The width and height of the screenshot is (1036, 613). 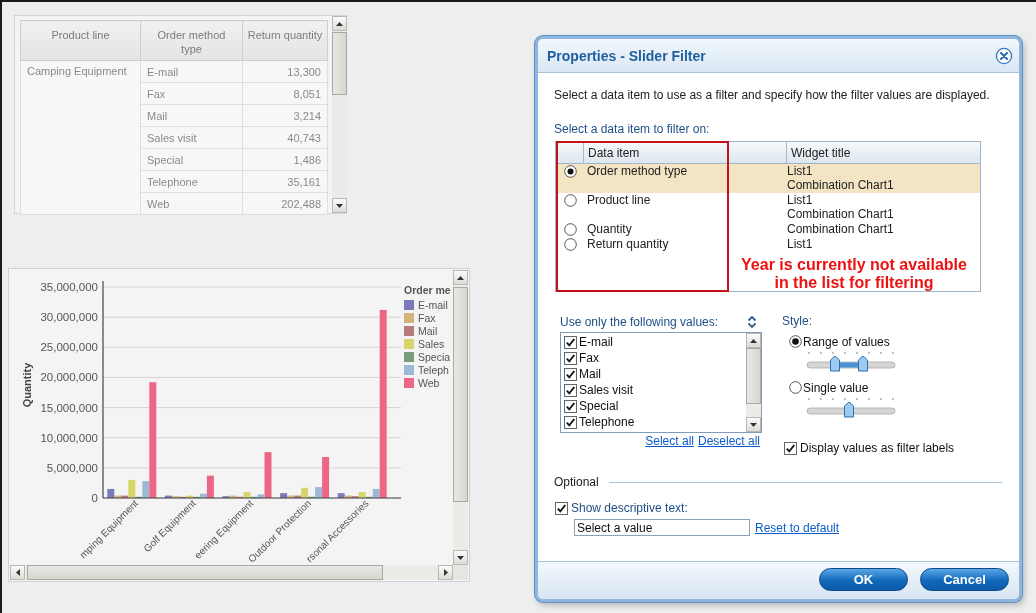 I want to click on table-cell: Camping Equipment, so click(x=80, y=137).